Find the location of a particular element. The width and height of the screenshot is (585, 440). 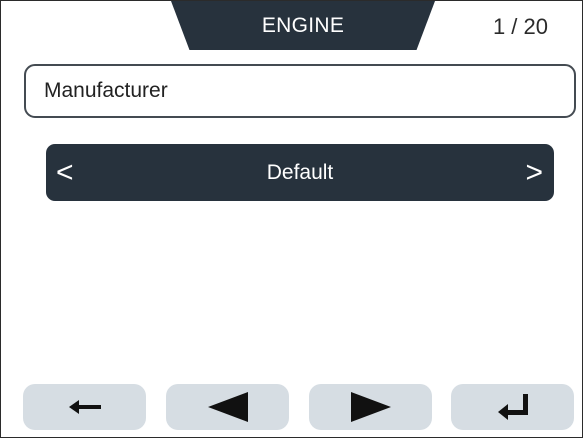

enter-button is located at coordinates (512, 407).